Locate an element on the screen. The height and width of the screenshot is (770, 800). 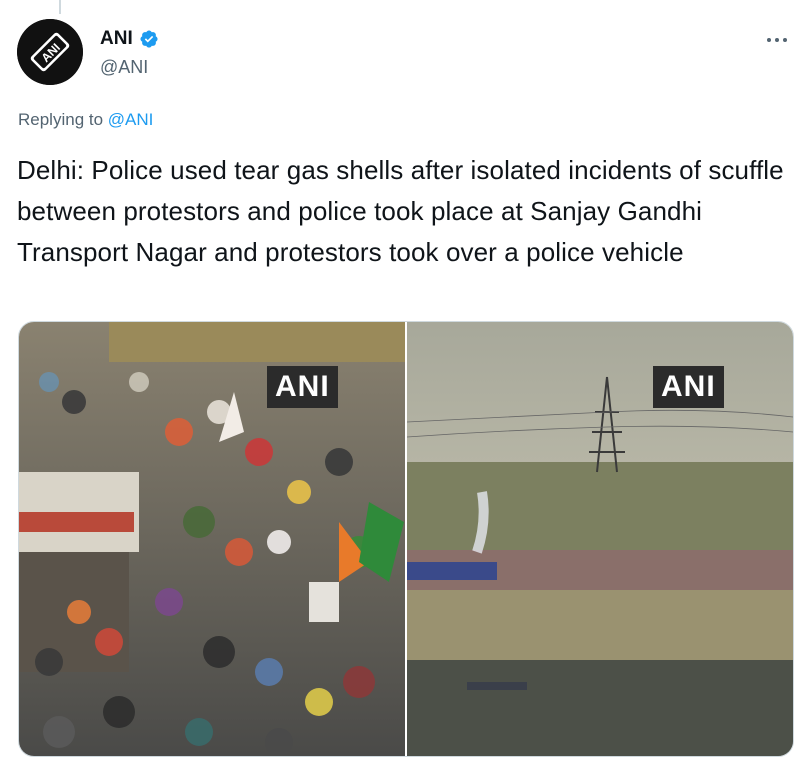
ani-logo-icon: ANI is located at coordinates (50, 52).